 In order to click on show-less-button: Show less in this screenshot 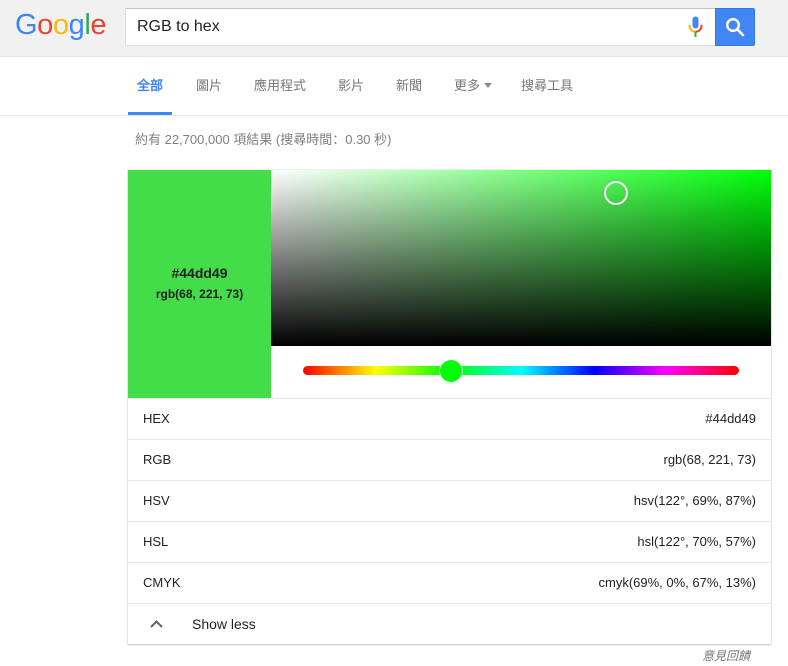, I will do `click(449, 623)`.